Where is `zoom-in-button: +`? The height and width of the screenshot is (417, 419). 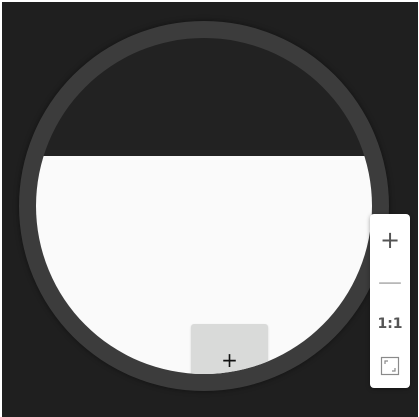
zoom-in-button: + is located at coordinates (390, 240).